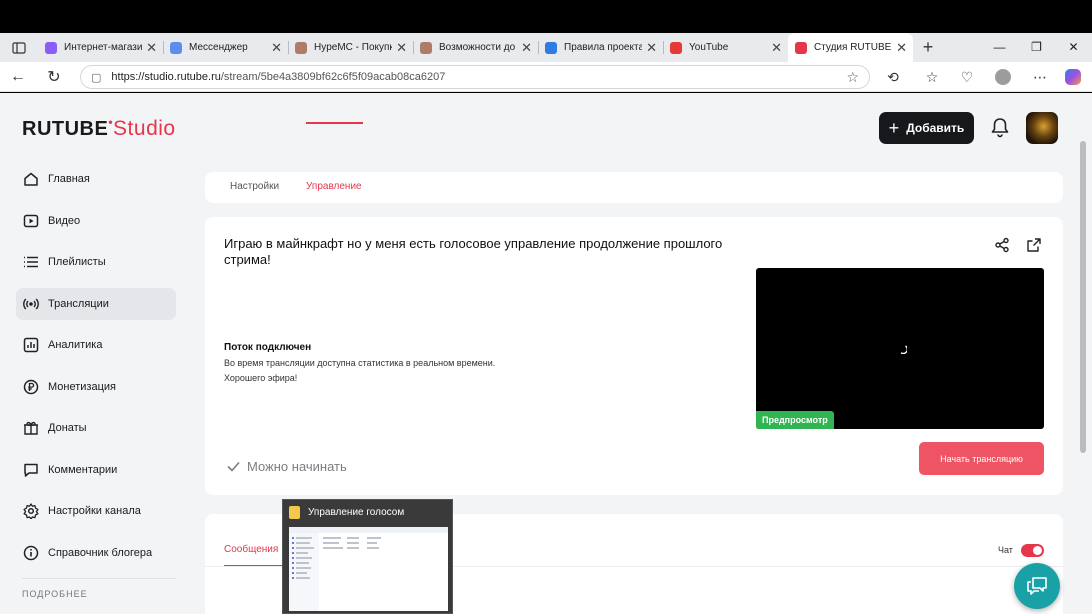 The image size is (1092, 614). I want to click on ready-status: Можно начинать, so click(287, 466).